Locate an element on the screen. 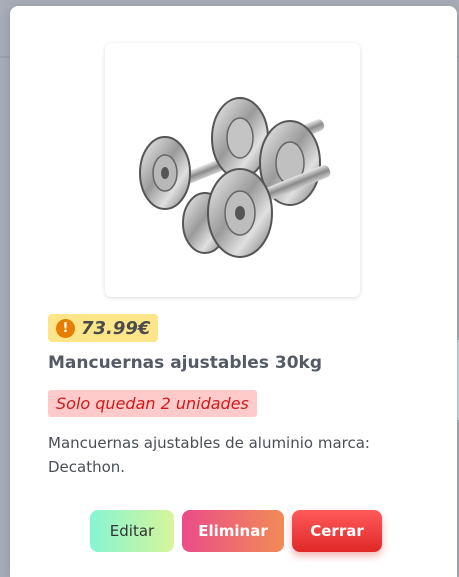  warning-icon: ! is located at coordinates (65, 328).